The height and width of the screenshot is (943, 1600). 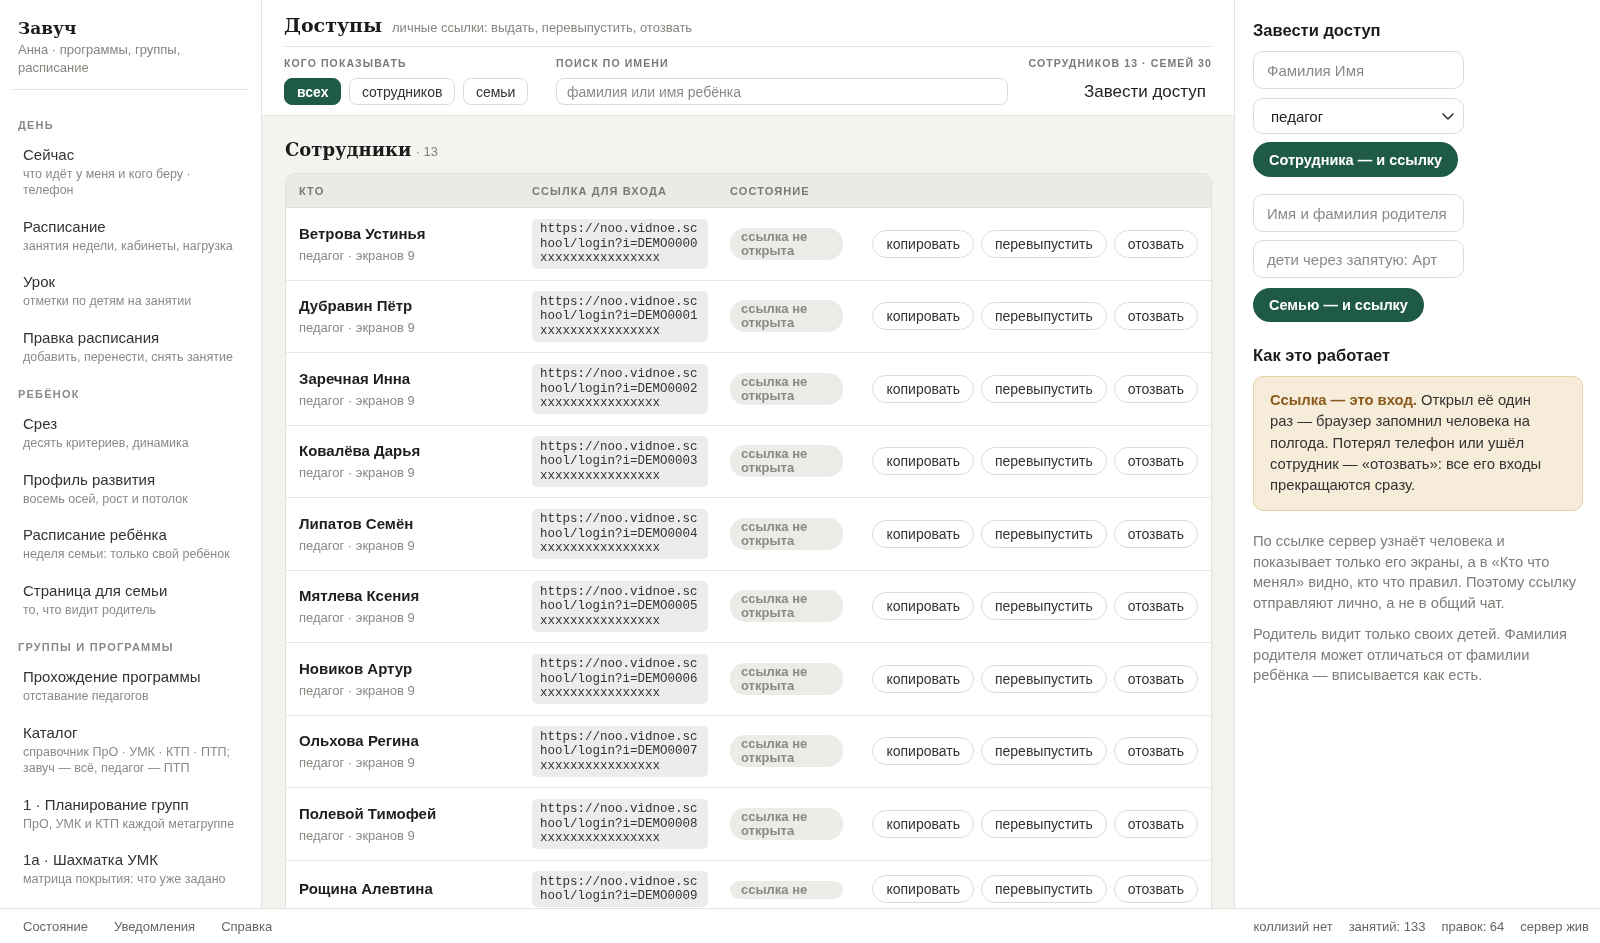 I want to click on status-stat: коллизий нет, so click(x=1293, y=926).